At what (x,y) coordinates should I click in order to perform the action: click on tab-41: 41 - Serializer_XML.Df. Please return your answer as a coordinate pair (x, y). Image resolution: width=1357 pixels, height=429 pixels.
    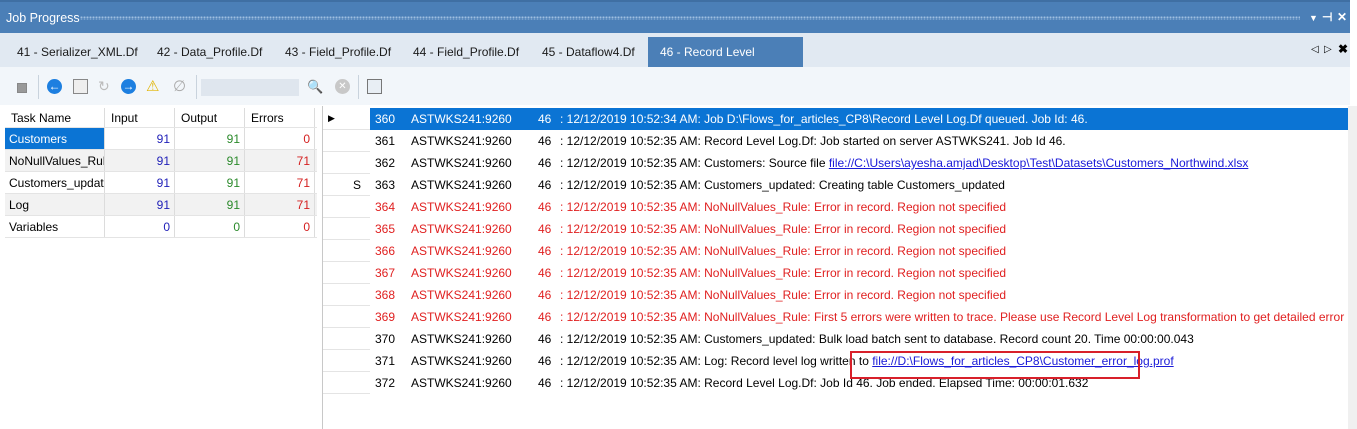
    Looking at the image, I should click on (77, 52).